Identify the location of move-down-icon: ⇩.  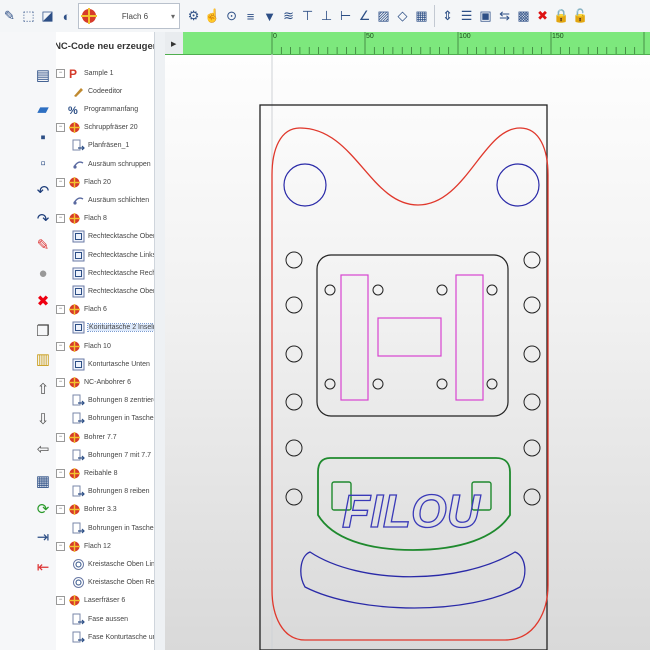
(43, 419).